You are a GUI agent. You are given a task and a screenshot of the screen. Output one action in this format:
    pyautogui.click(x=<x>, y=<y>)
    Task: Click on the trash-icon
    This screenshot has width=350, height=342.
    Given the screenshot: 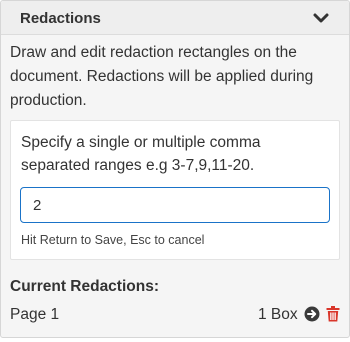 What is the action you would take?
    pyautogui.click(x=333, y=314)
    